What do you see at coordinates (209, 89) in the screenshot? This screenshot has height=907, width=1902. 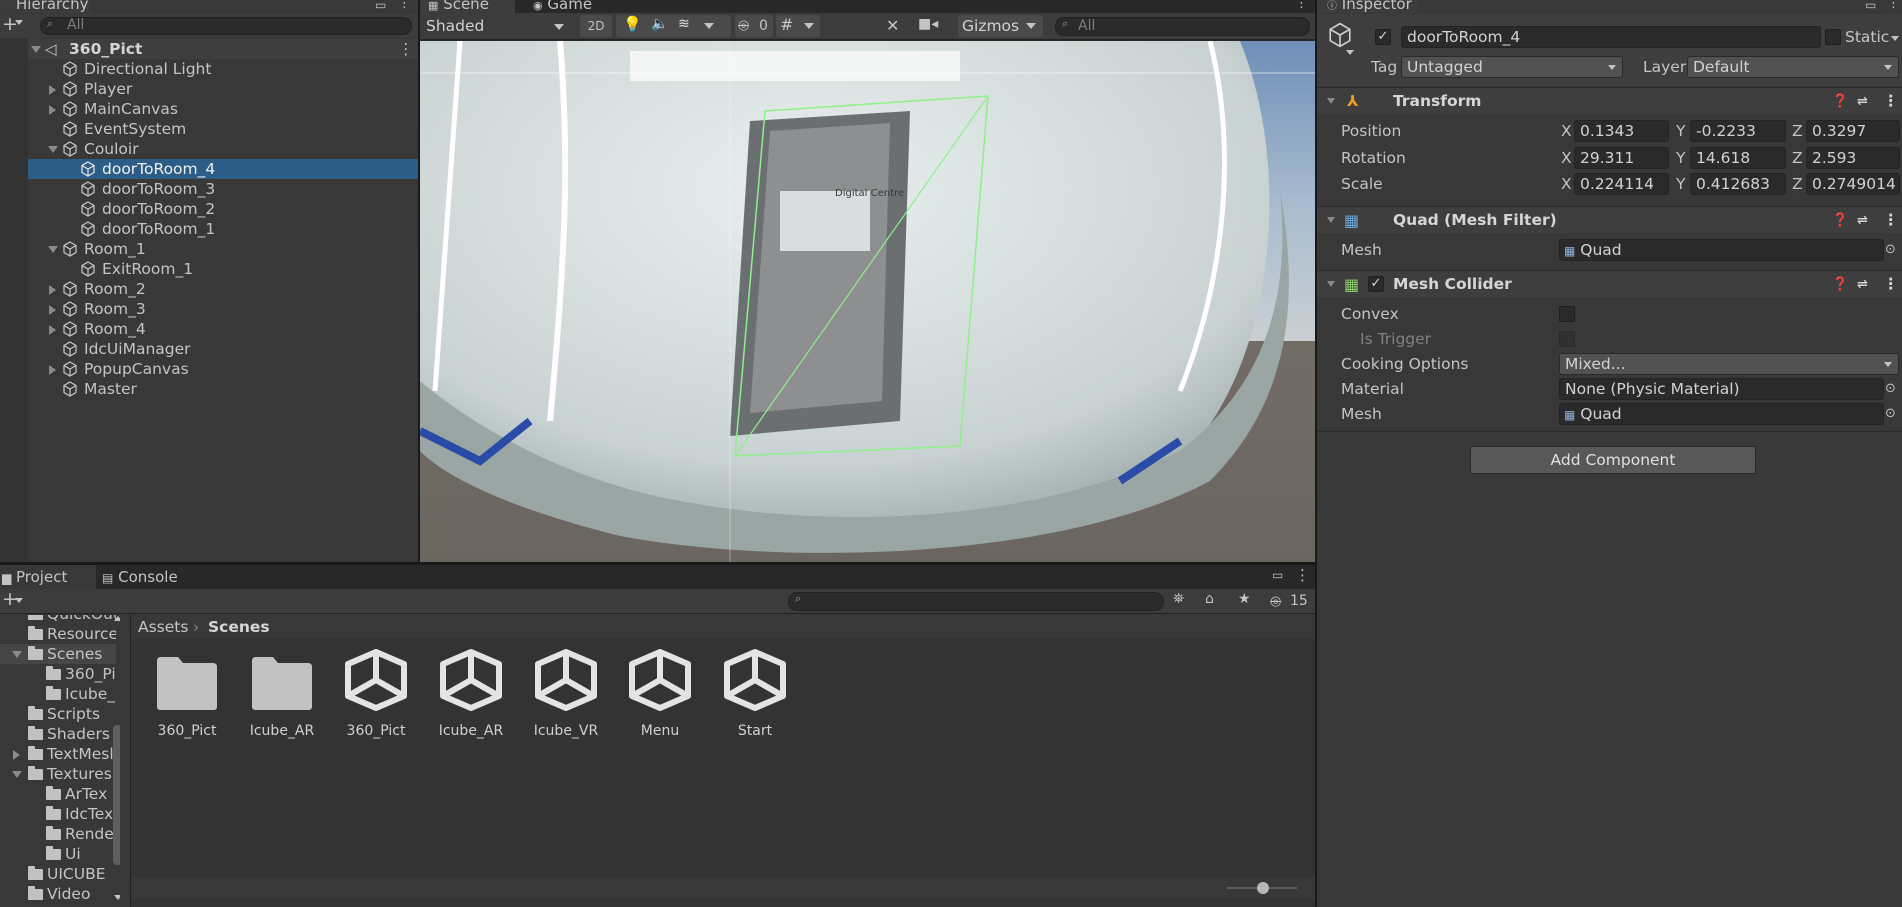 I see `hierarchy-item: Player` at bounding box center [209, 89].